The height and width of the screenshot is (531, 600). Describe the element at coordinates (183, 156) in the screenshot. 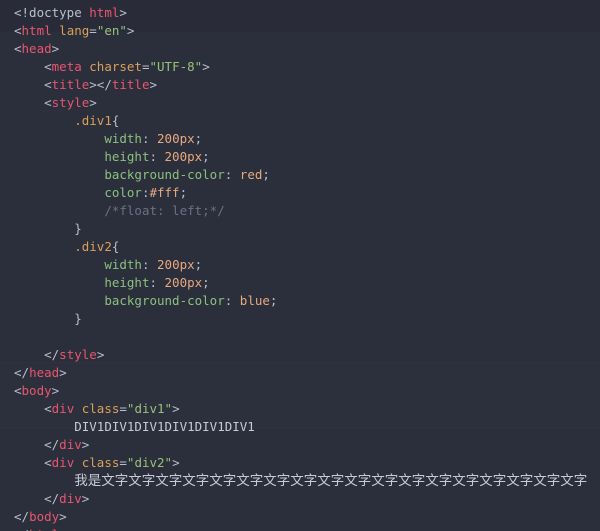

I see `code-token-val: 200px` at that location.